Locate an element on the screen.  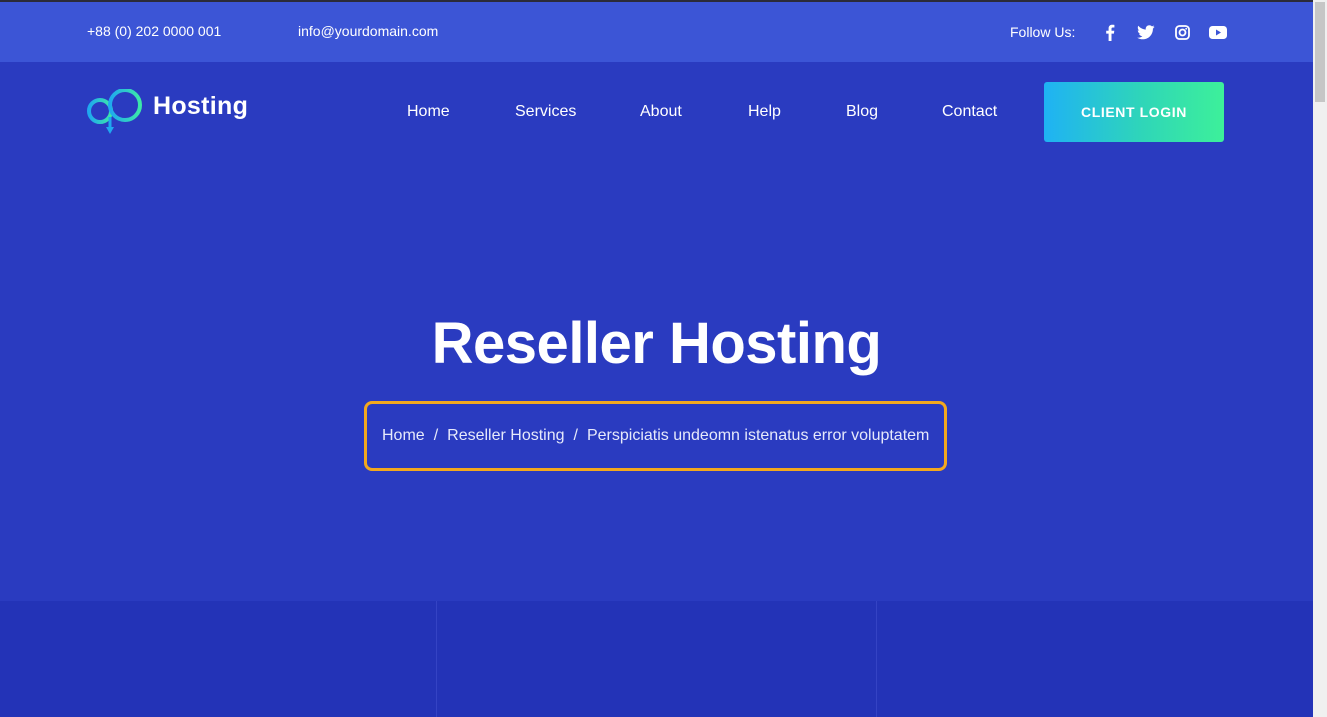
logo-mark-icon is located at coordinates (114, 111).